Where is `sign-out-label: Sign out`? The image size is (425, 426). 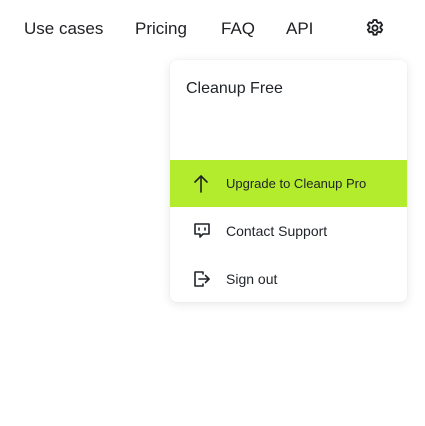
sign-out-label: Sign out is located at coordinates (252, 279).